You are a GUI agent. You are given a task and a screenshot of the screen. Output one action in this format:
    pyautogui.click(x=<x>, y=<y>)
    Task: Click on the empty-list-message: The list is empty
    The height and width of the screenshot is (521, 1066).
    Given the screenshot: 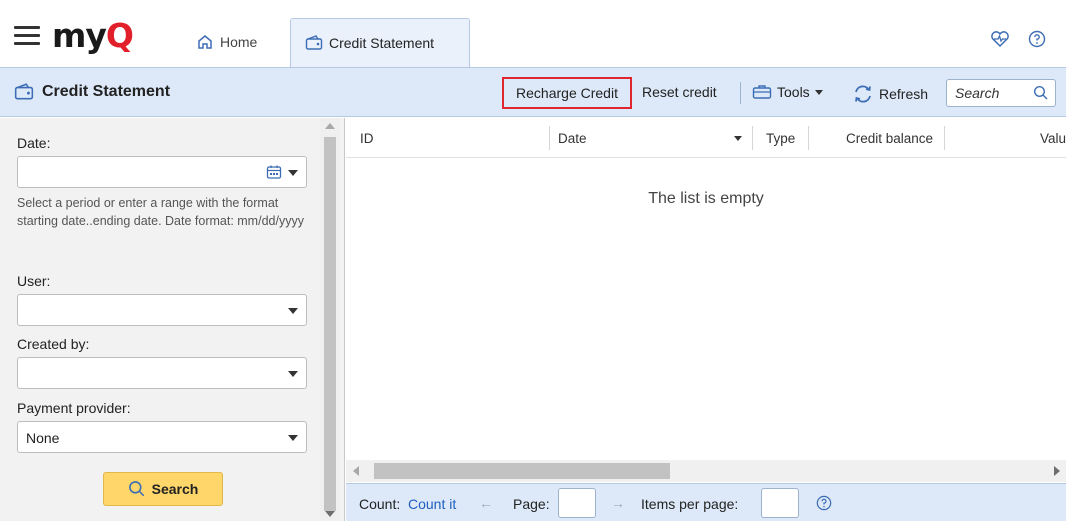 What is the action you would take?
    pyautogui.click(x=706, y=198)
    